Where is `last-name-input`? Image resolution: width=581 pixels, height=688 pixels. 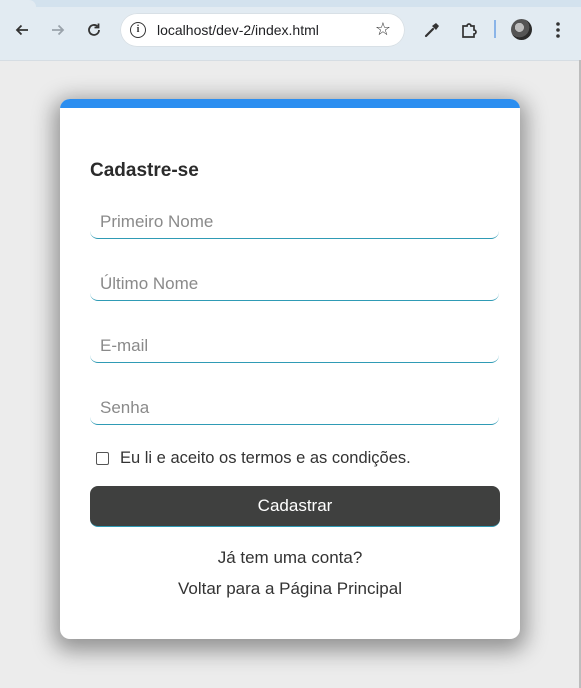 last-name-input is located at coordinates (294, 284).